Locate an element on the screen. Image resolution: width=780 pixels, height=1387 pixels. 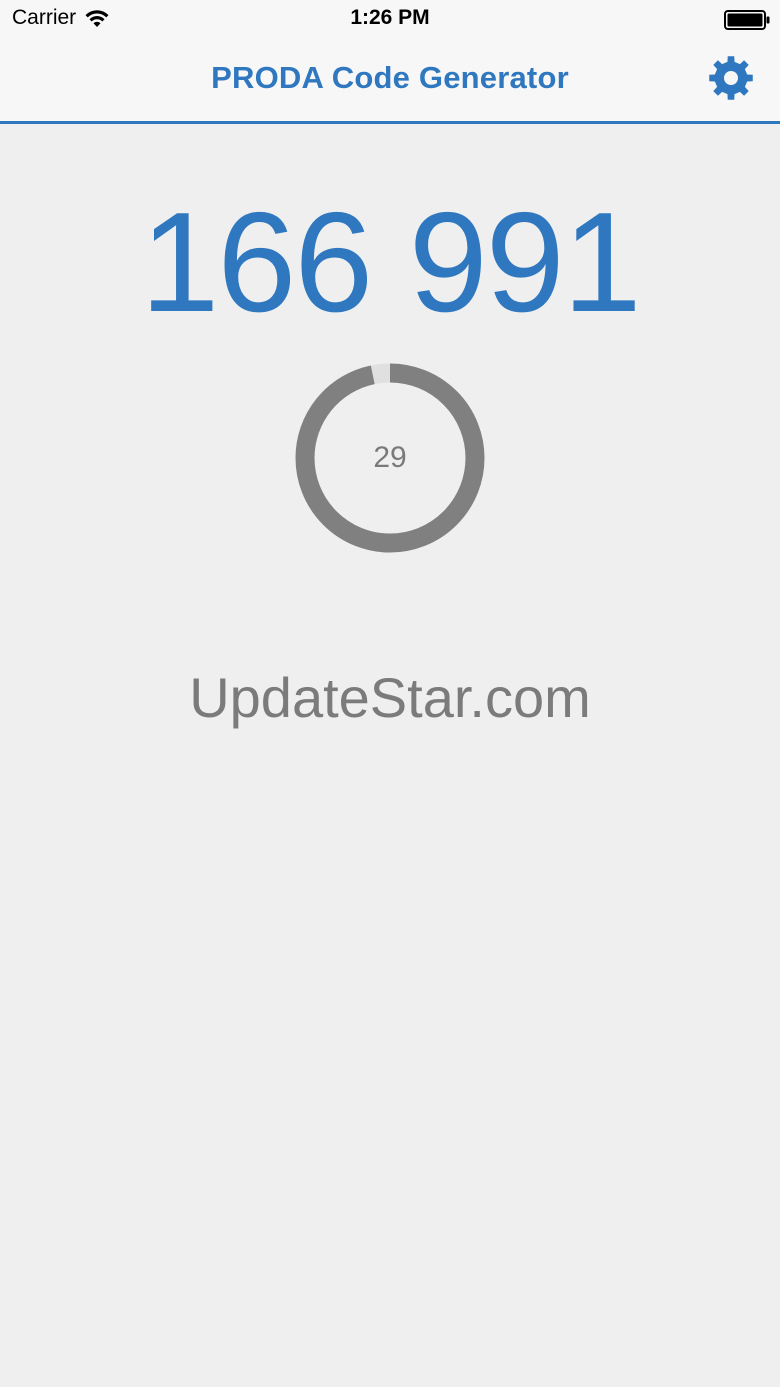
status-bar: Carrier 1:26 PM is located at coordinates (390, 20).